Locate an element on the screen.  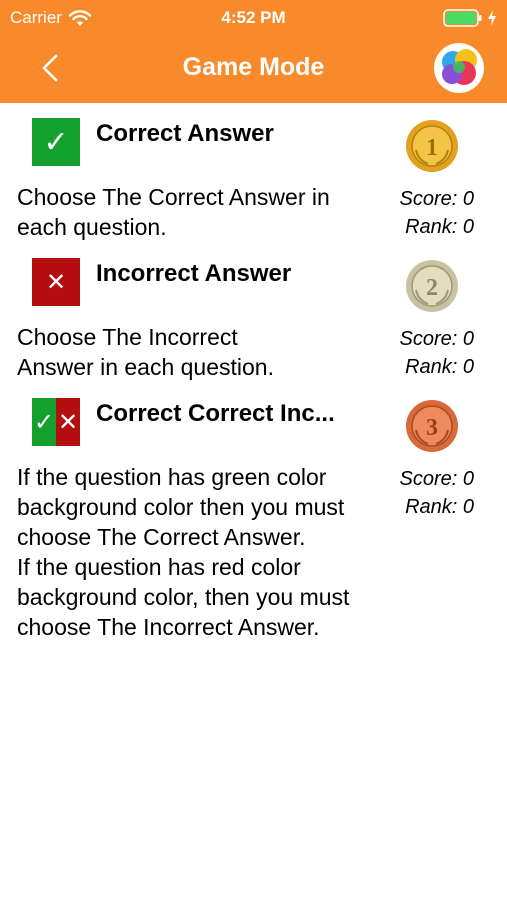
incorrect-badge-icon: ✕ is located at coordinates (56, 282).